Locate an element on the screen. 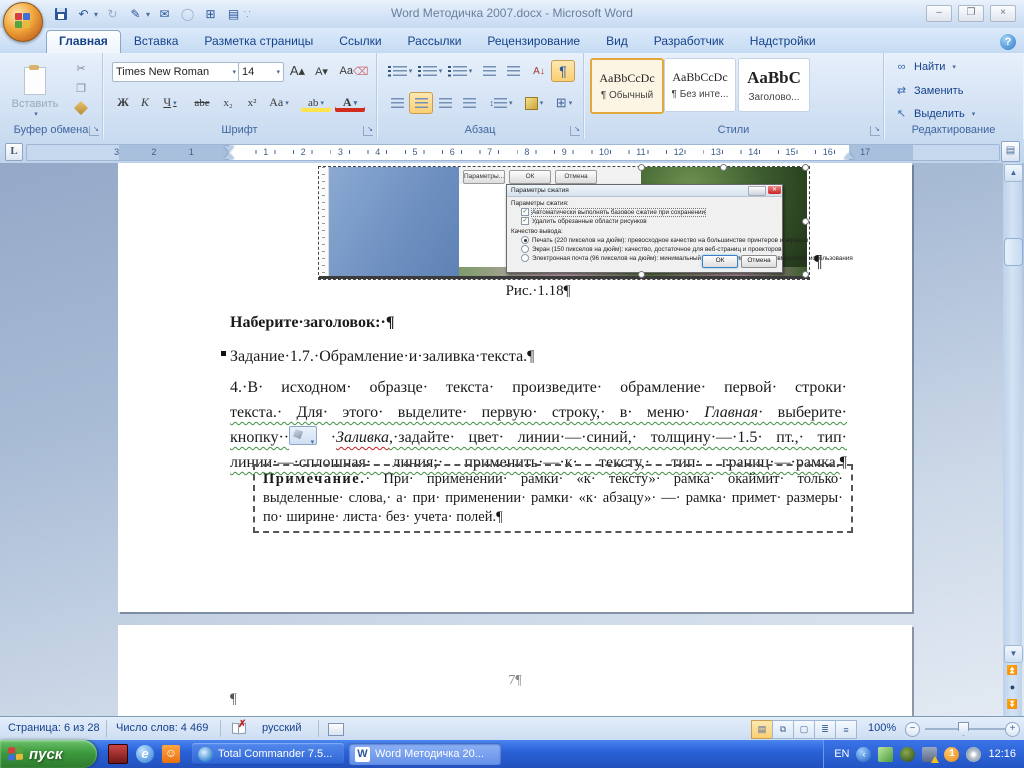 This screenshot has width=1024, height=768. zoom-slider-thumb is located at coordinates (963, 729).